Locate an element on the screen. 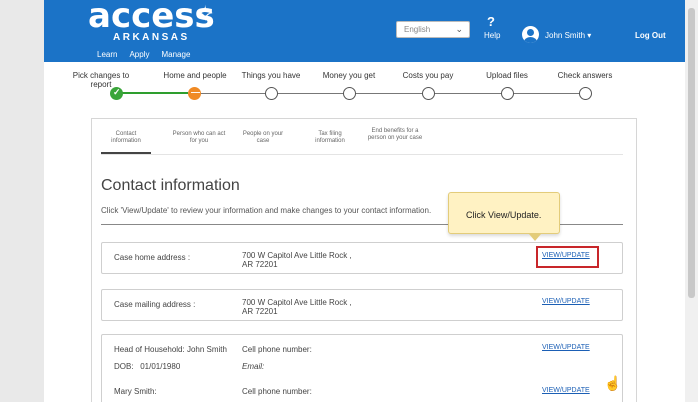 The height and width of the screenshot is (402, 698). home-address-label: Case home address : is located at coordinates (152, 257).